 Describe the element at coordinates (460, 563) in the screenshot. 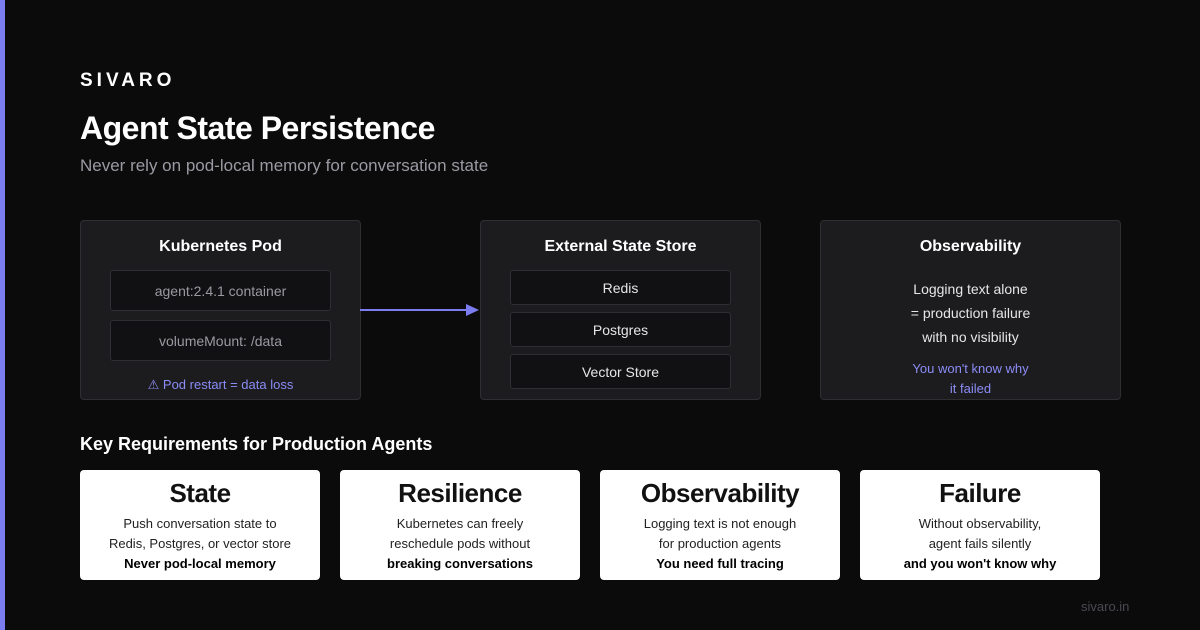

I see `card-emphasis: breaking conversations` at that location.